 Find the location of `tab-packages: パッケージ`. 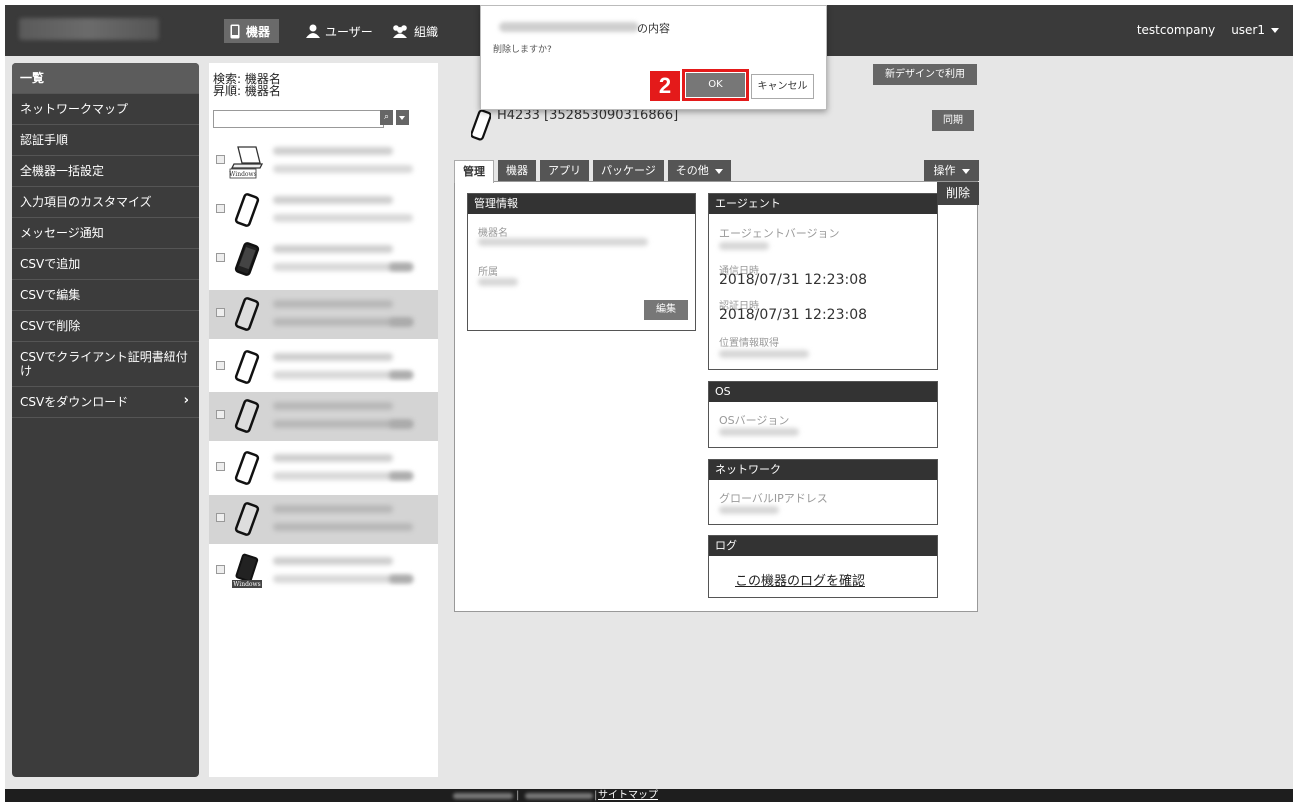

tab-packages: パッケージ is located at coordinates (628, 170).